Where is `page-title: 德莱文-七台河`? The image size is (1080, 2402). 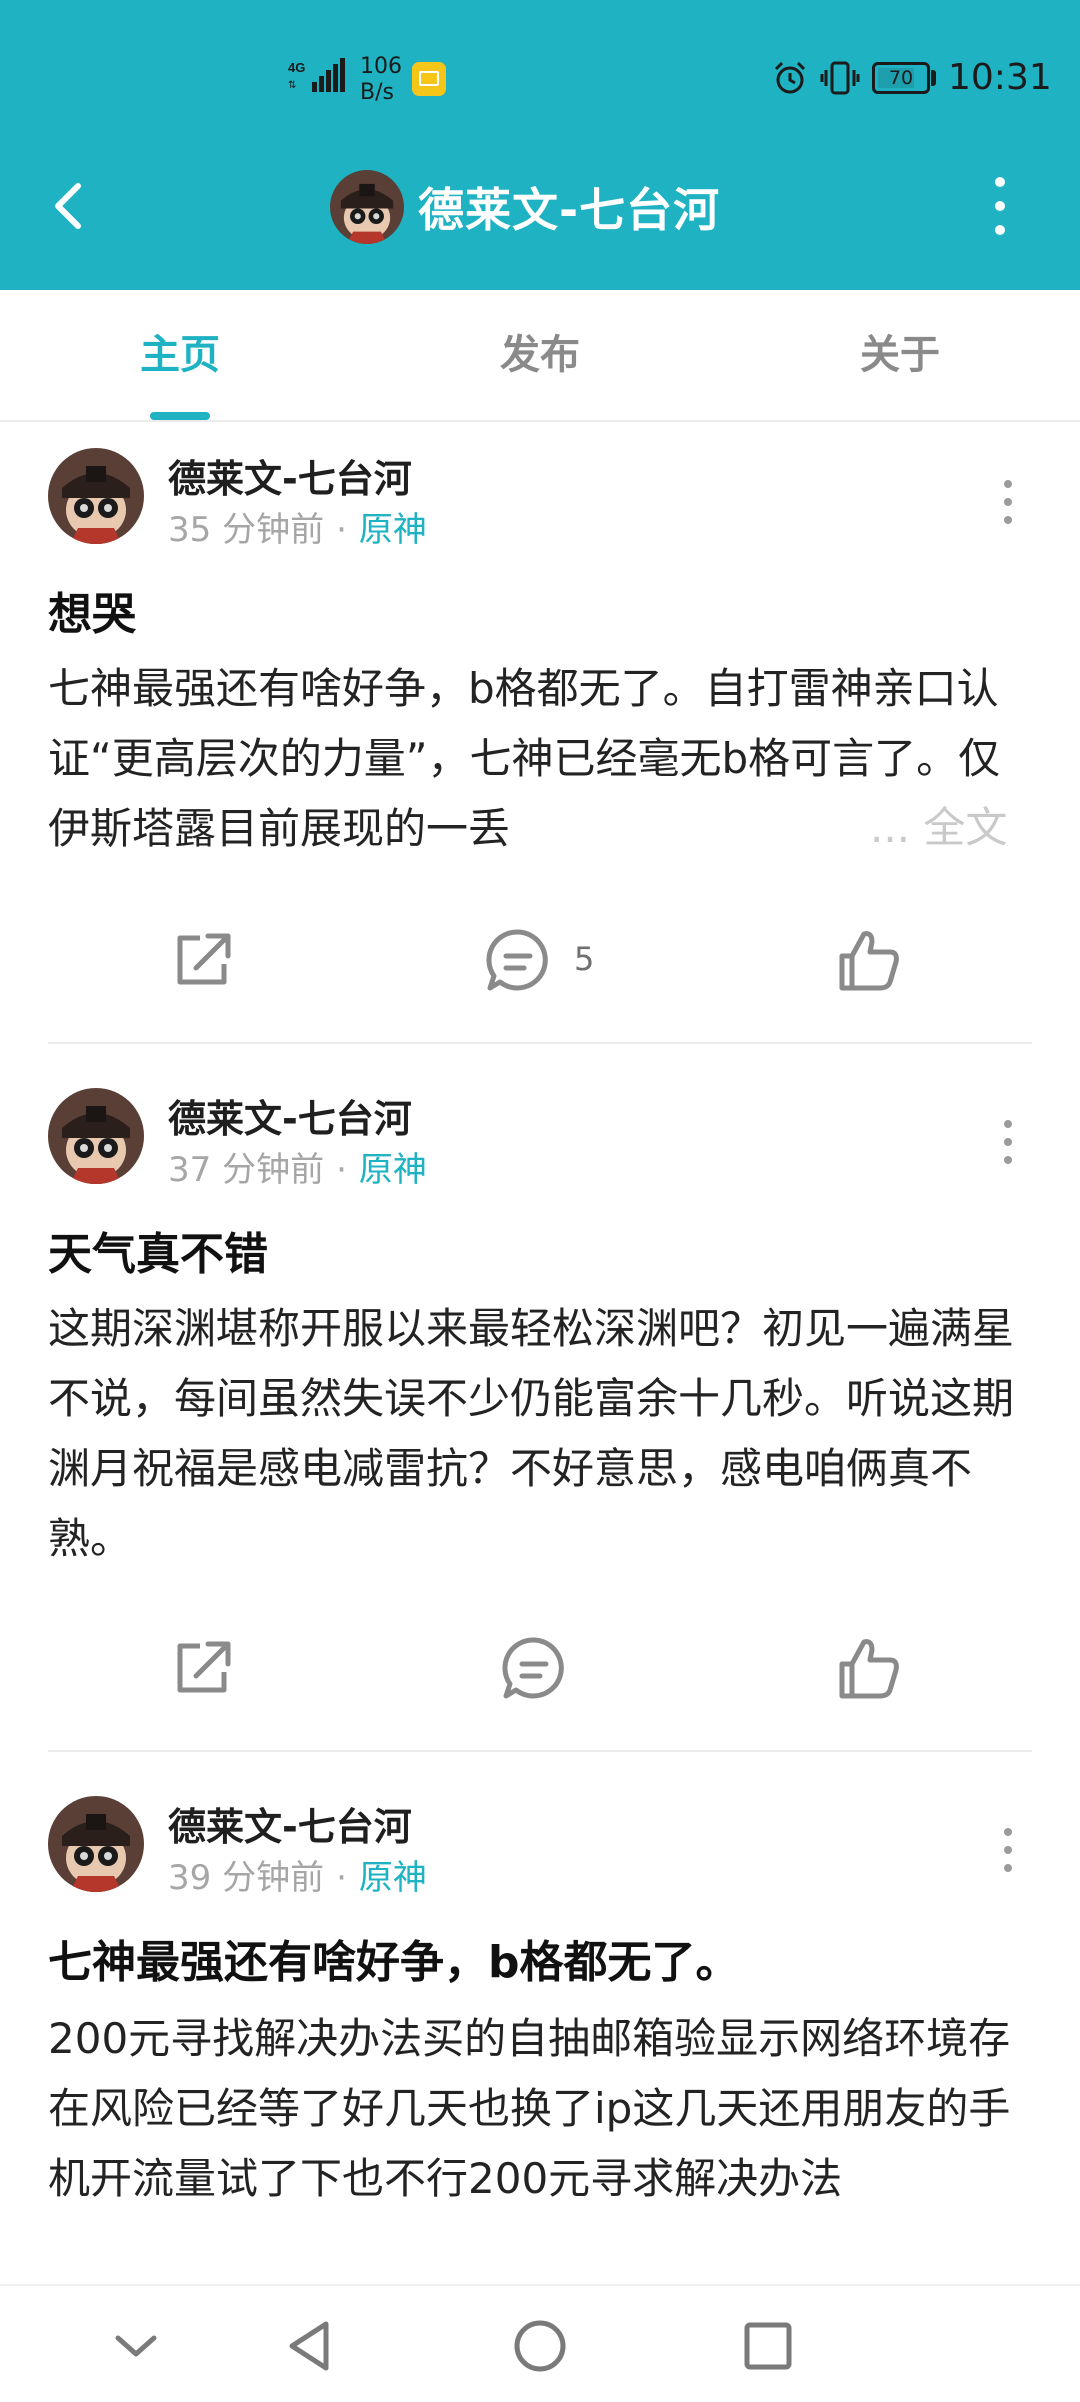
page-title: 德莱文-七台河 is located at coordinates (569, 210).